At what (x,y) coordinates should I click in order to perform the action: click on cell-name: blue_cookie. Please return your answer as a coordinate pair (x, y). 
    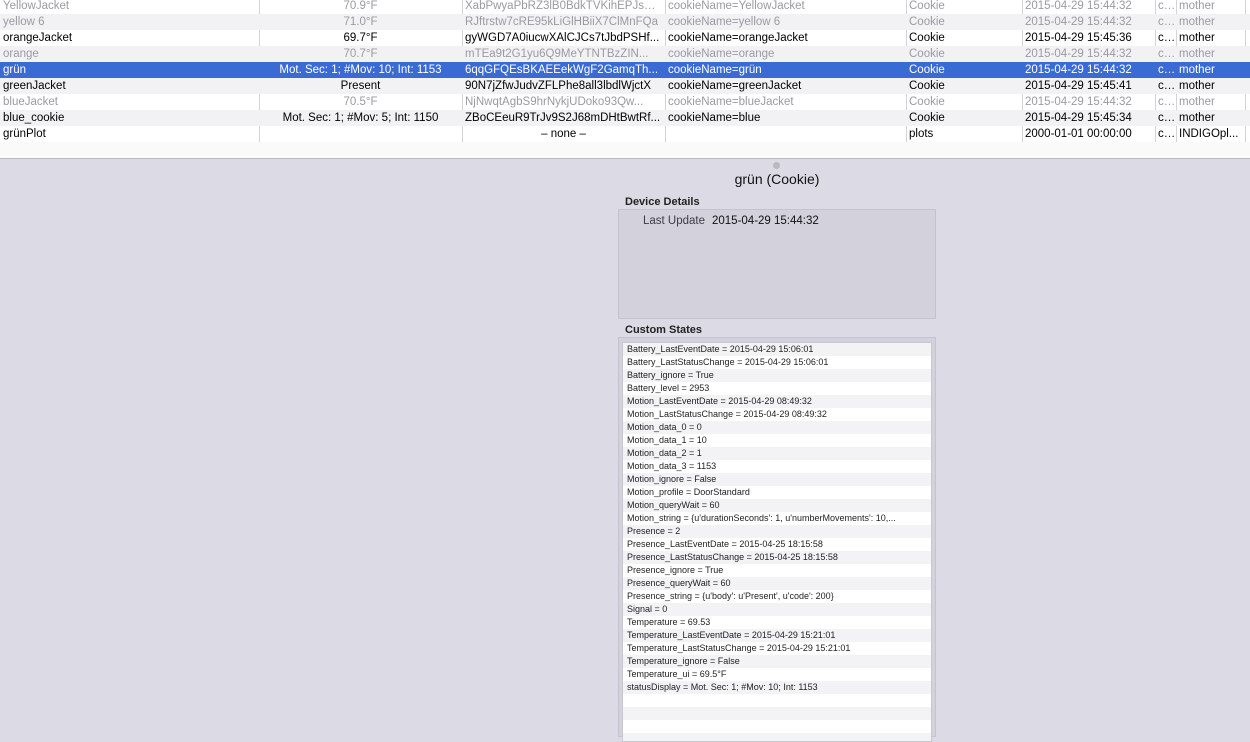
    Looking at the image, I should click on (34, 118).